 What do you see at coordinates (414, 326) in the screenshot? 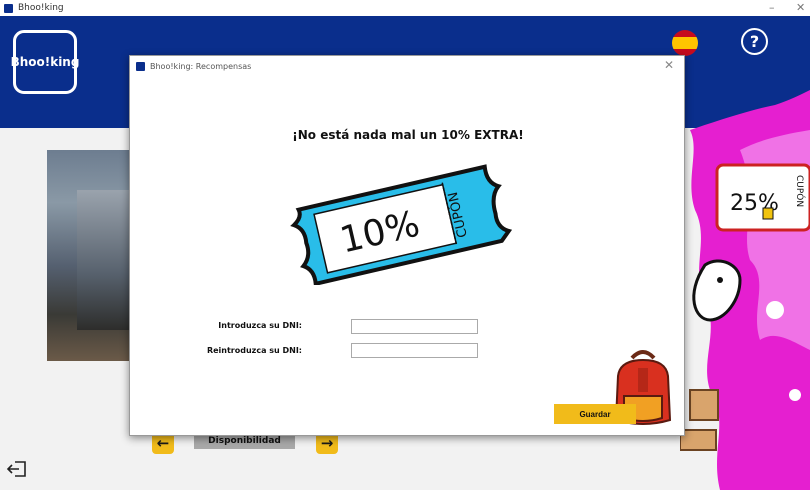
I see `dni-input` at bounding box center [414, 326].